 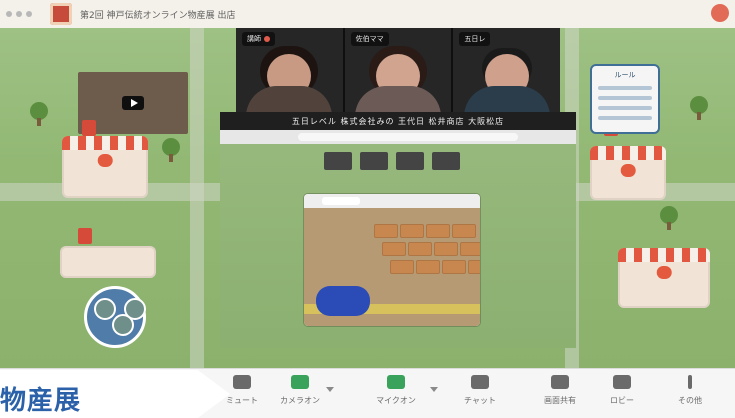 I want to click on gloved-hand, so click(x=343, y=301).